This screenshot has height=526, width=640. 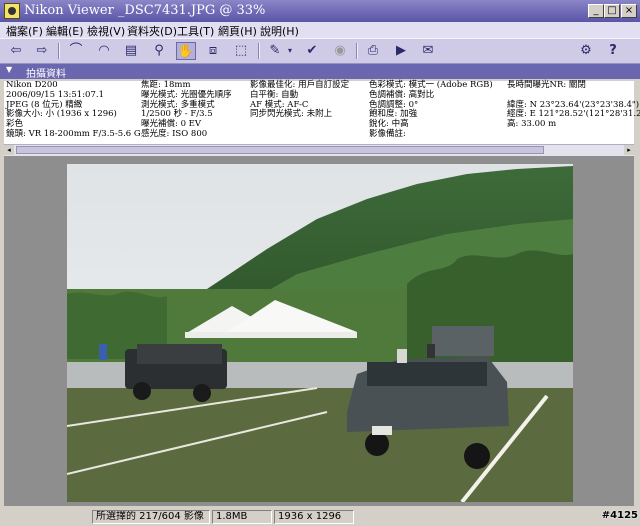 What do you see at coordinates (131, 51) in the screenshot?
I see `info-icon: ▤` at bounding box center [131, 51].